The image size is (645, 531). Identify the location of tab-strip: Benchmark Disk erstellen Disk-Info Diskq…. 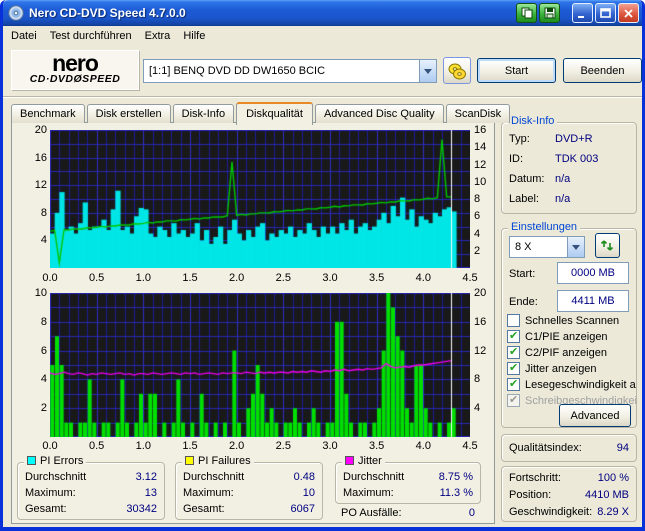
(261, 113).